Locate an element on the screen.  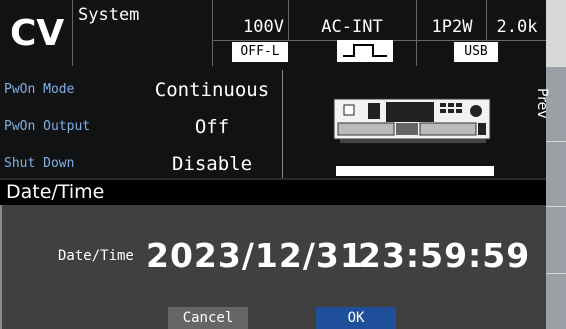
dialog-title: Date/Time is located at coordinates (273, 192).